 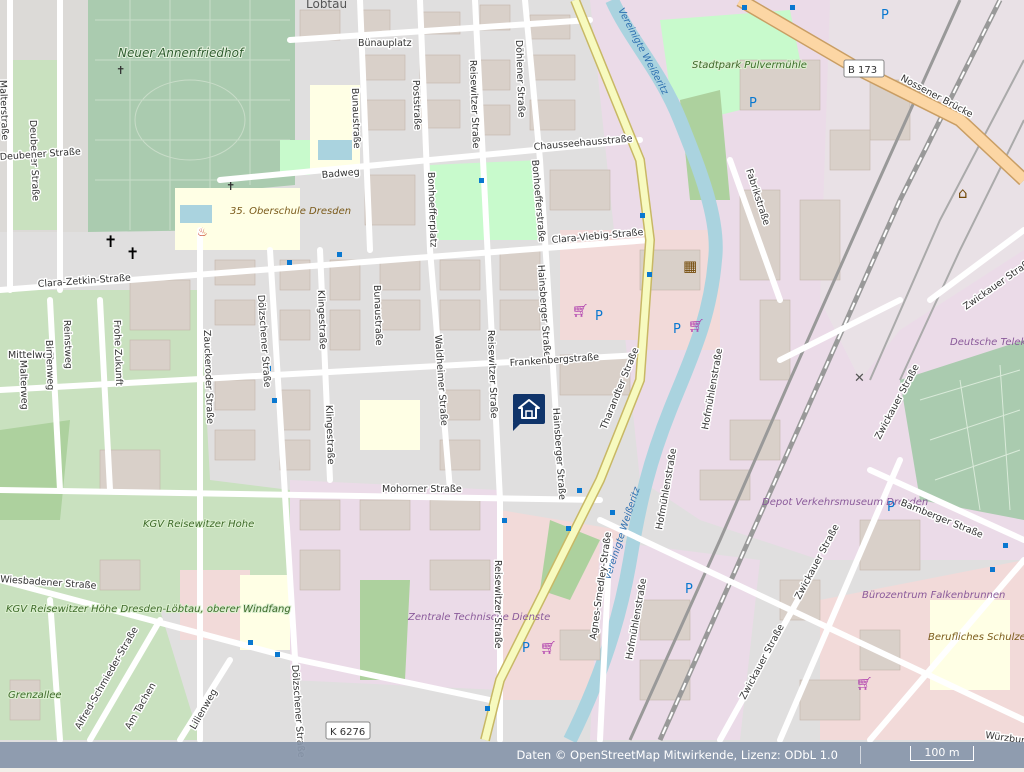 What do you see at coordinates (196, 214) in the screenshot?
I see `pool` at bounding box center [196, 214].